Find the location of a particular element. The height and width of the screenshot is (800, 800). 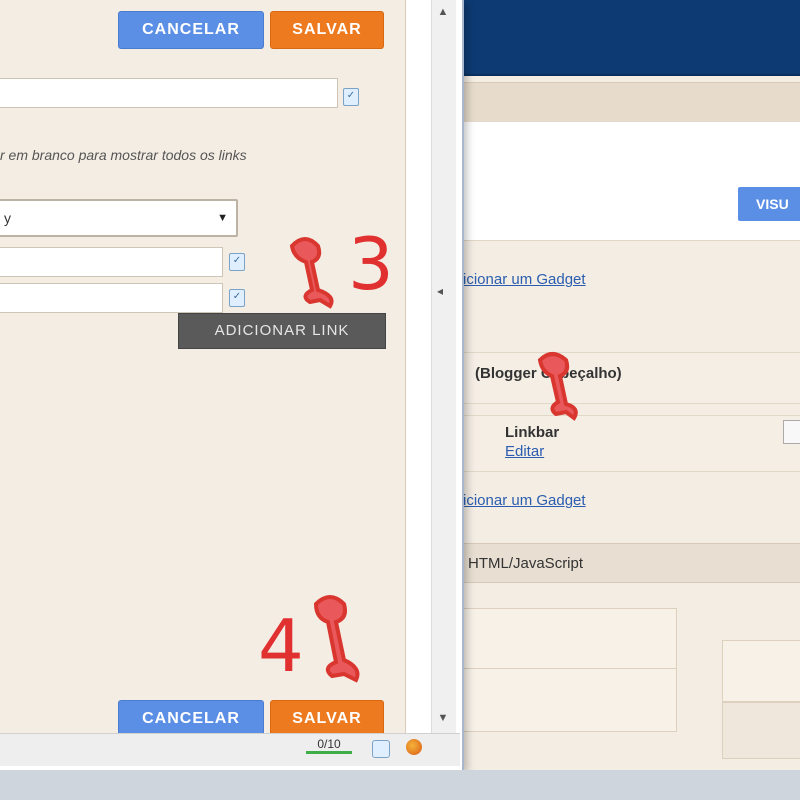

taskbar-edge is located at coordinates (400, 785).